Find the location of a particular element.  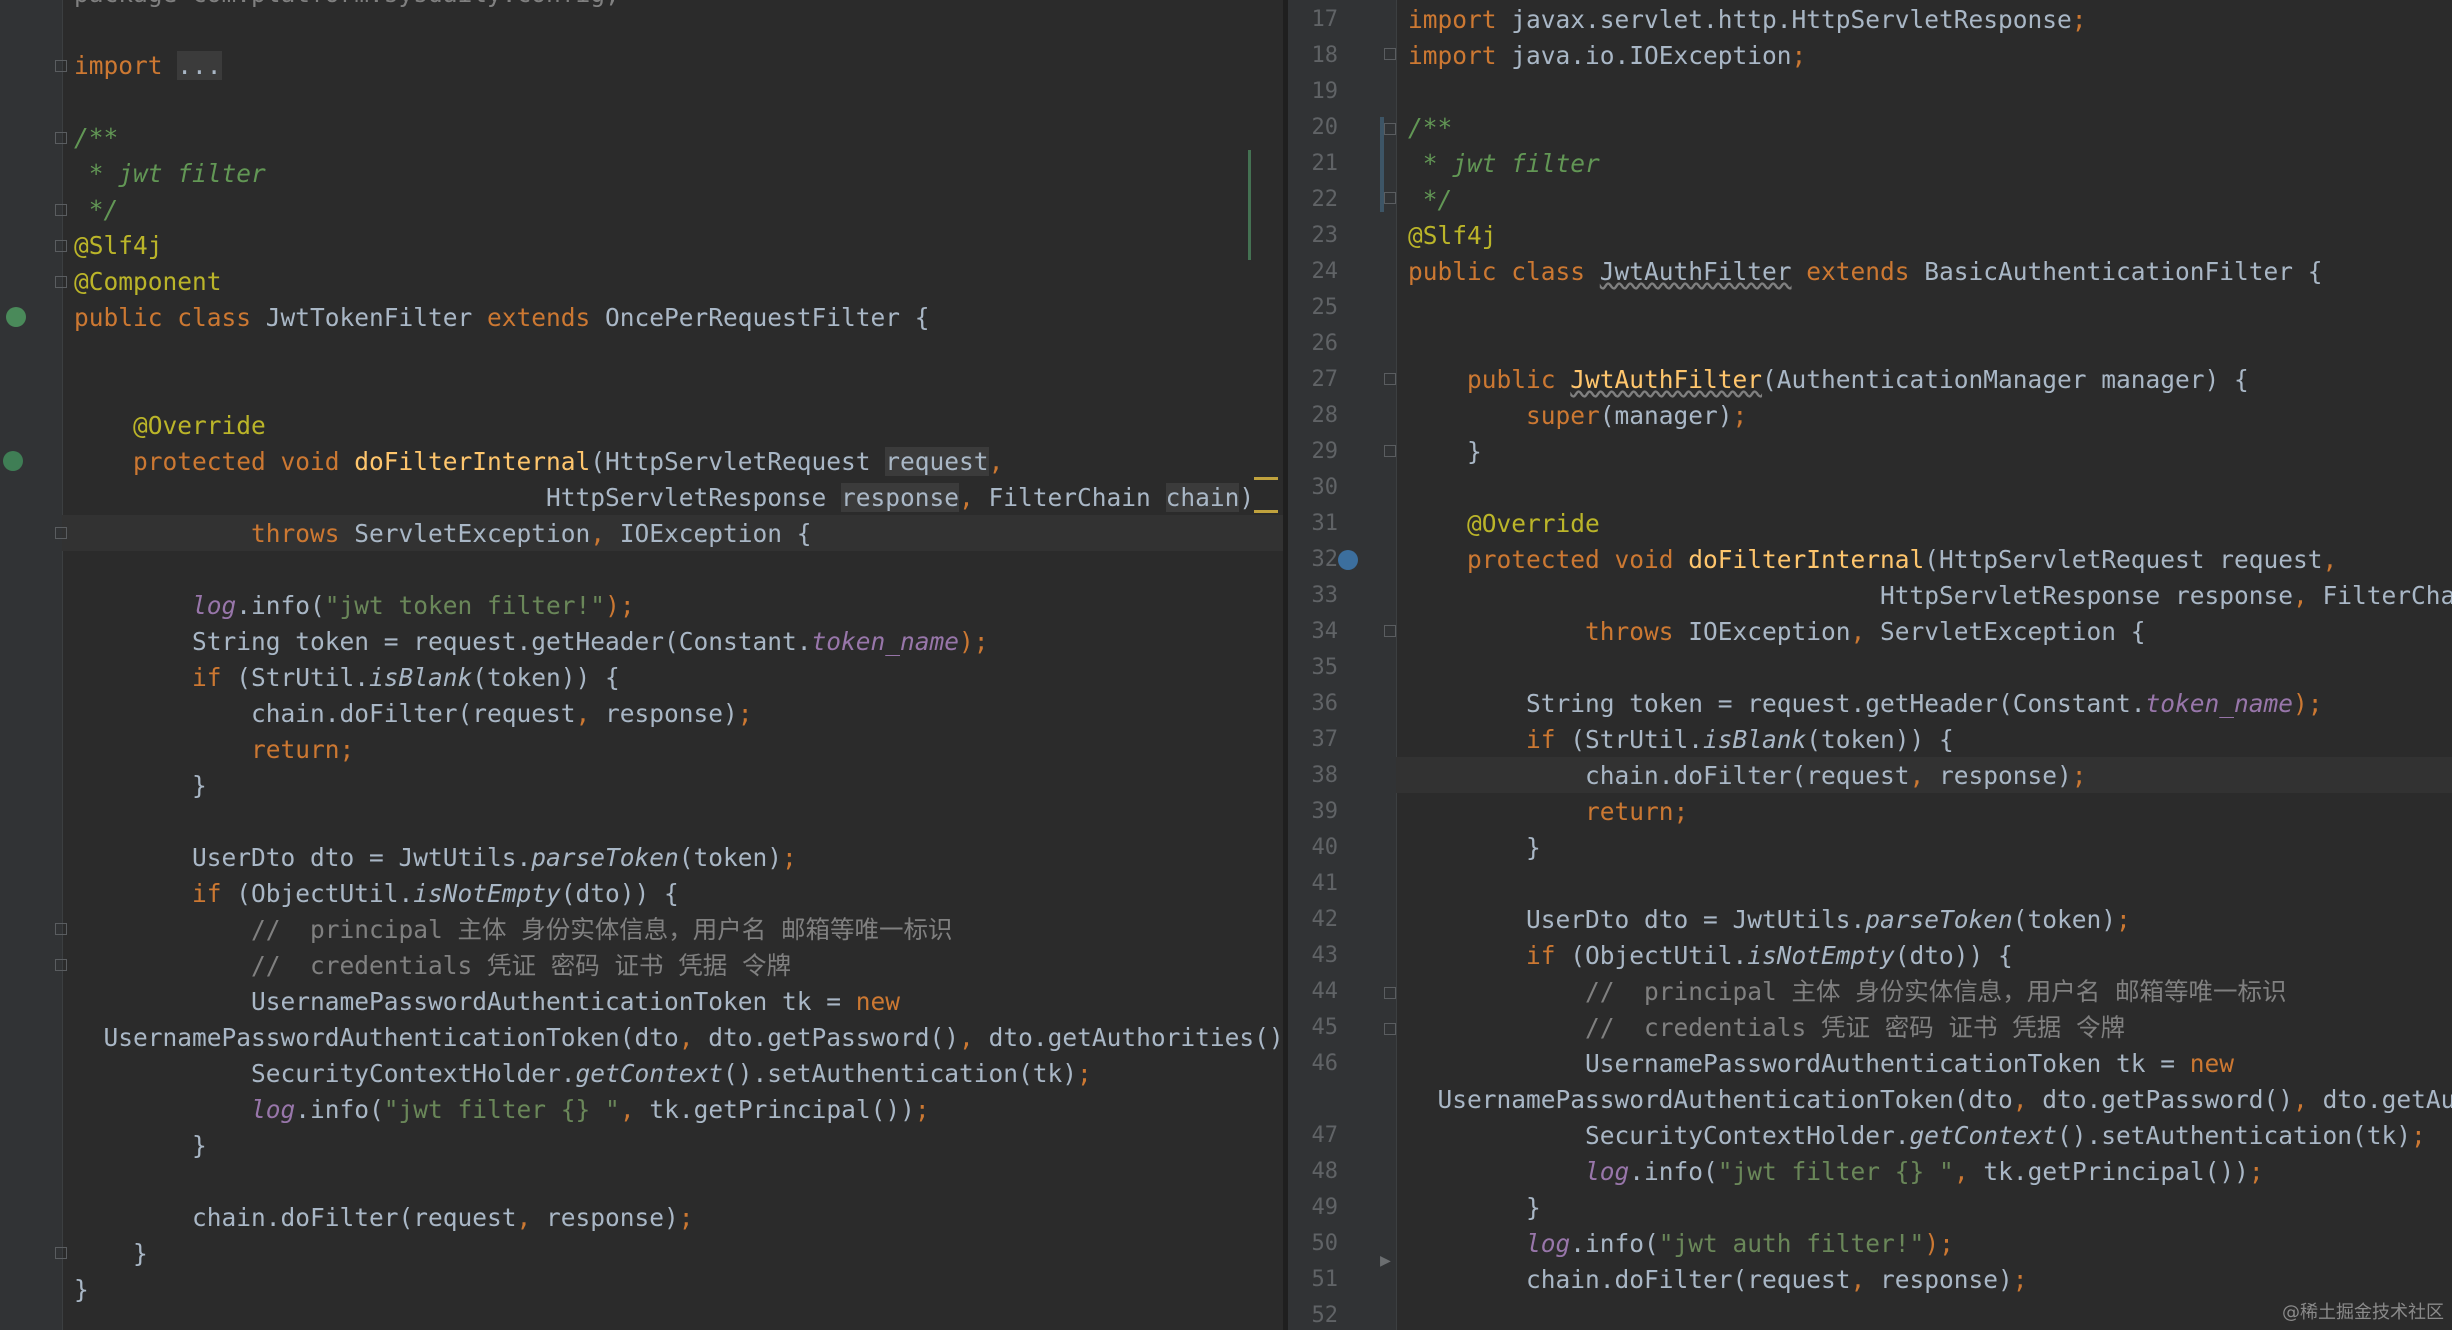

code-line: log.info("jwt auth filter!"); is located at coordinates (1681, 1244).